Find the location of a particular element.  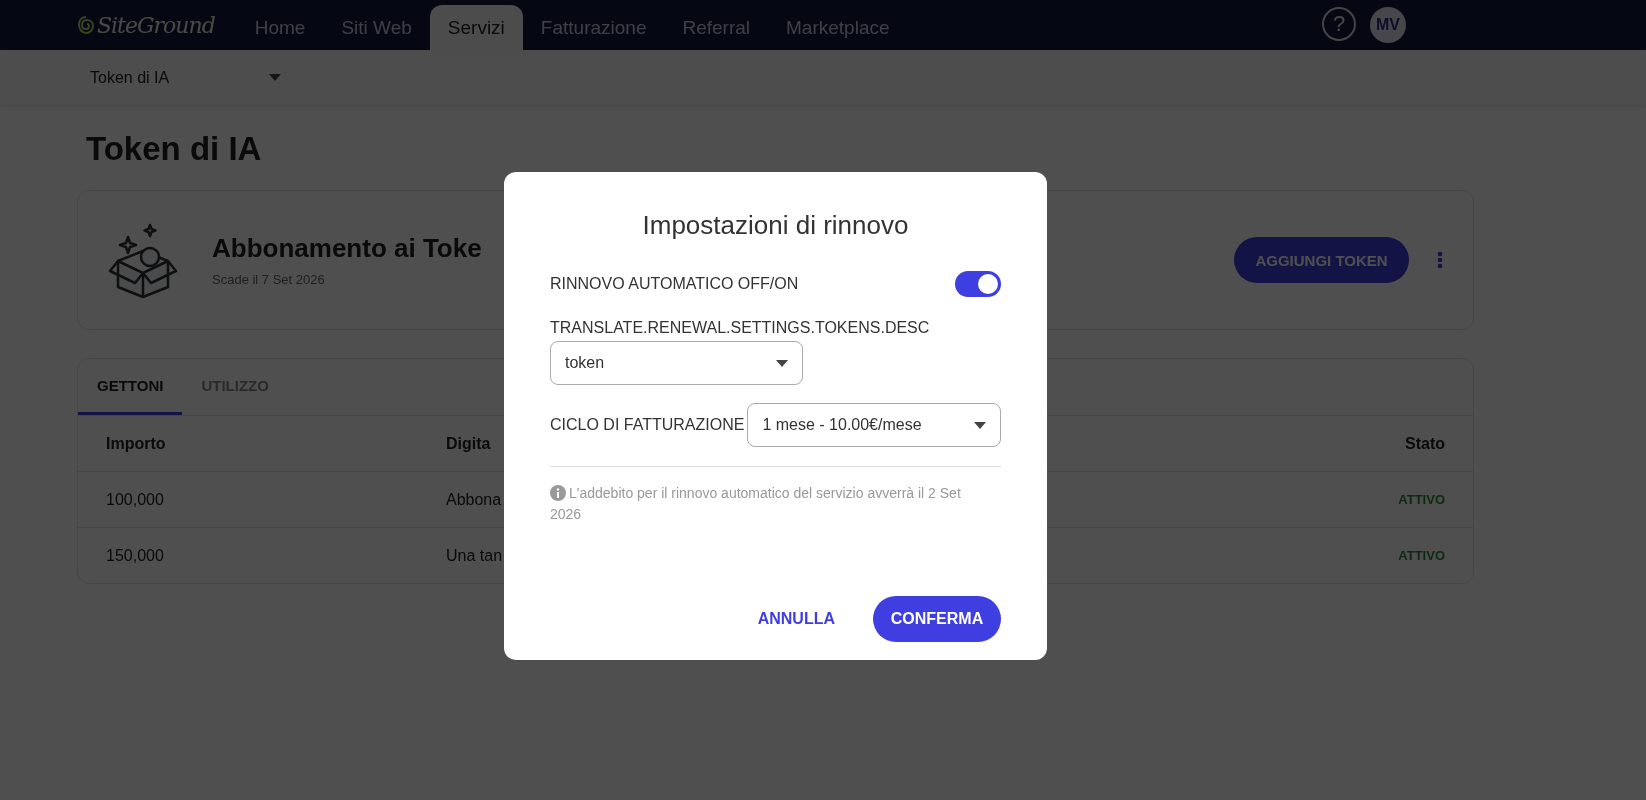

confirm-button: CONFERMA is located at coordinates (937, 619).